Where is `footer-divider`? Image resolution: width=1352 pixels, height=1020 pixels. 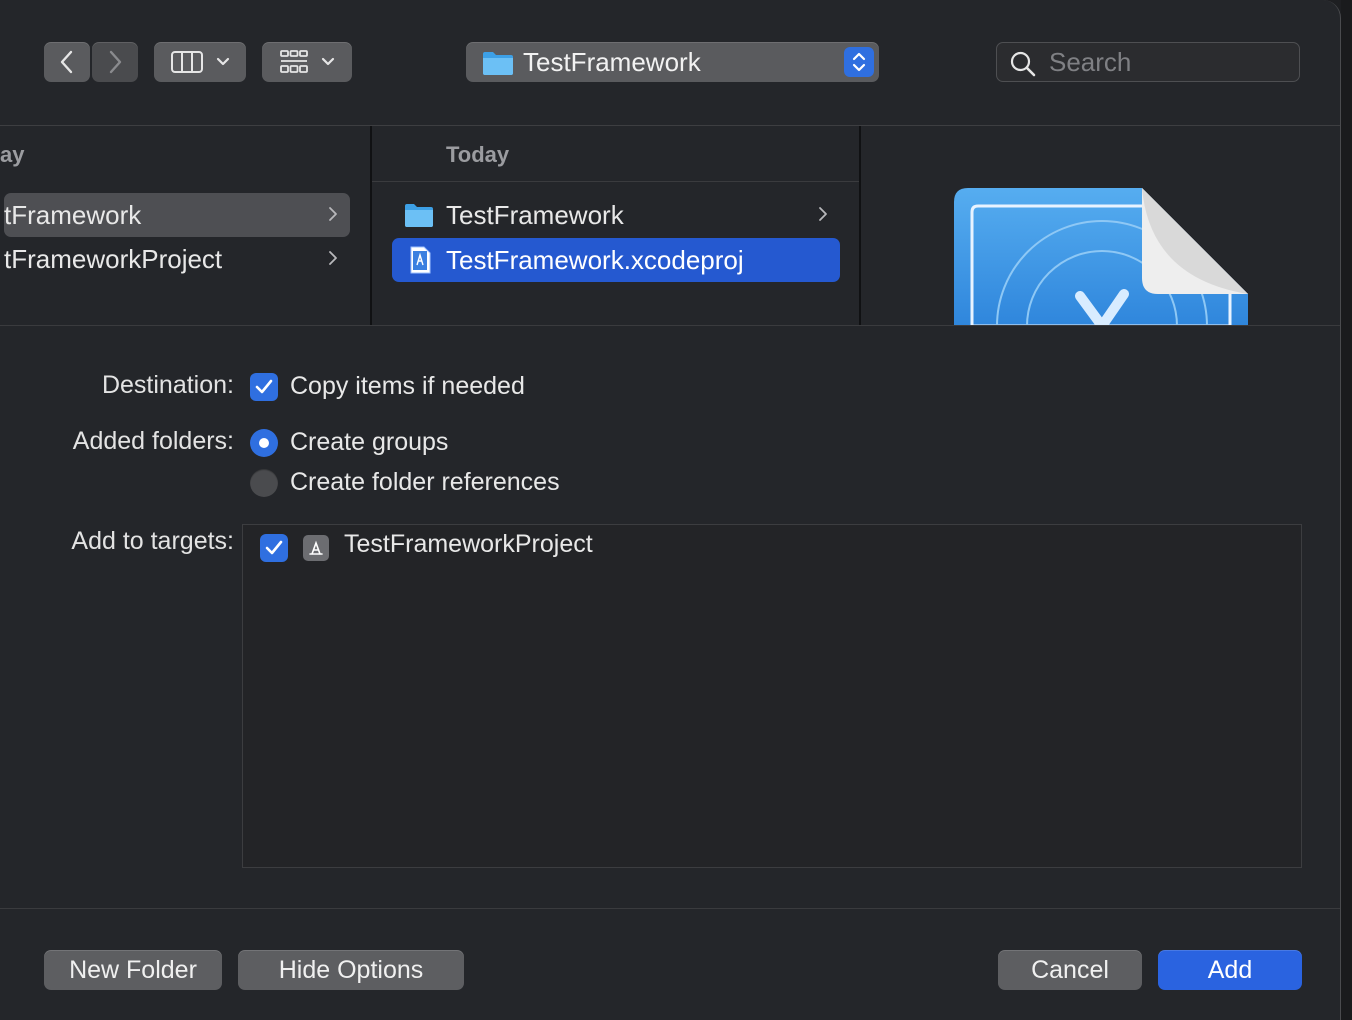
footer-divider is located at coordinates (670, 908).